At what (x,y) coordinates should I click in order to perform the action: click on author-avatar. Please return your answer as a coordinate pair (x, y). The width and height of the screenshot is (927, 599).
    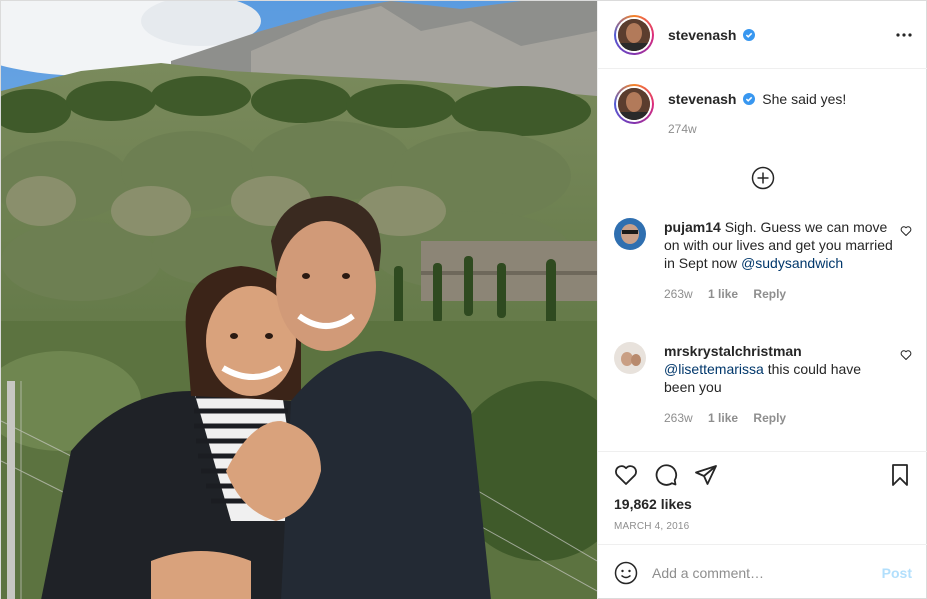
    Looking at the image, I should click on (634, 34).